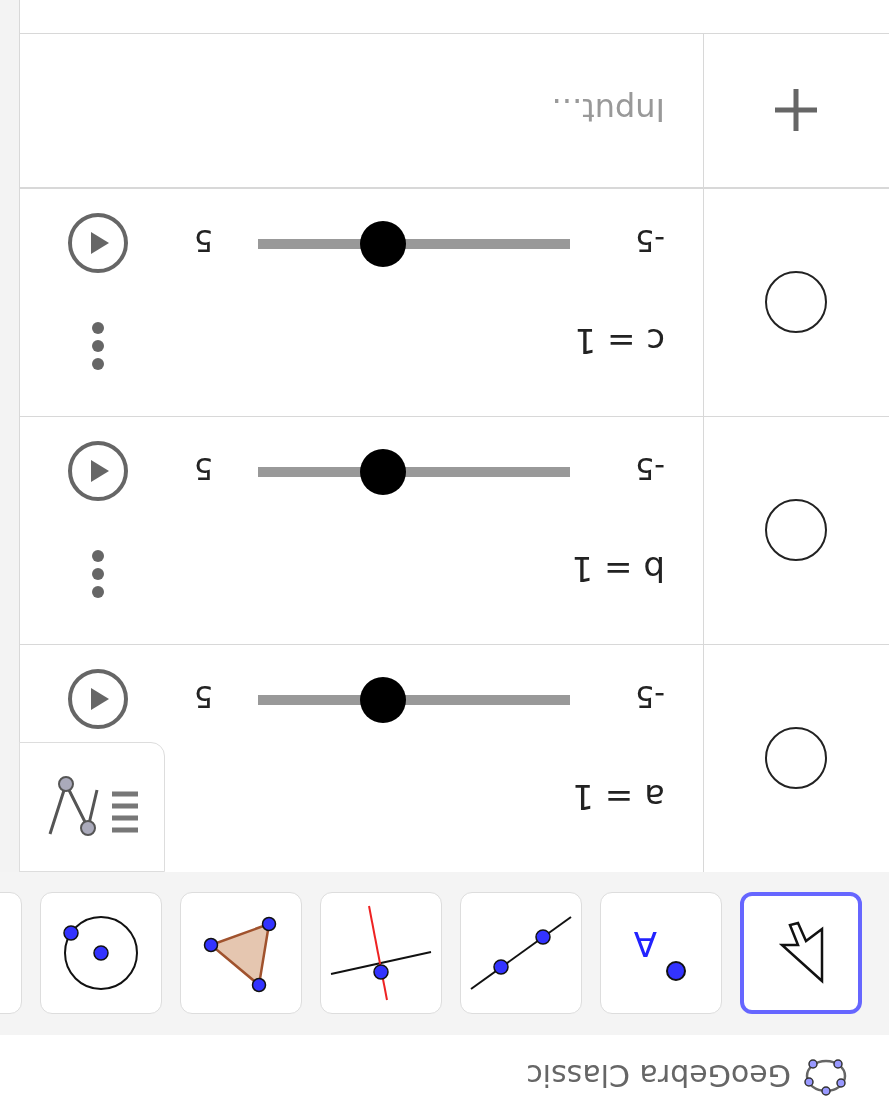 This screenshot has width=889, height=1117. What do you see at coordinates (618, 569) in the screenshot?
I see `slider-definition: b = 1` at bounding box center [618, 569].